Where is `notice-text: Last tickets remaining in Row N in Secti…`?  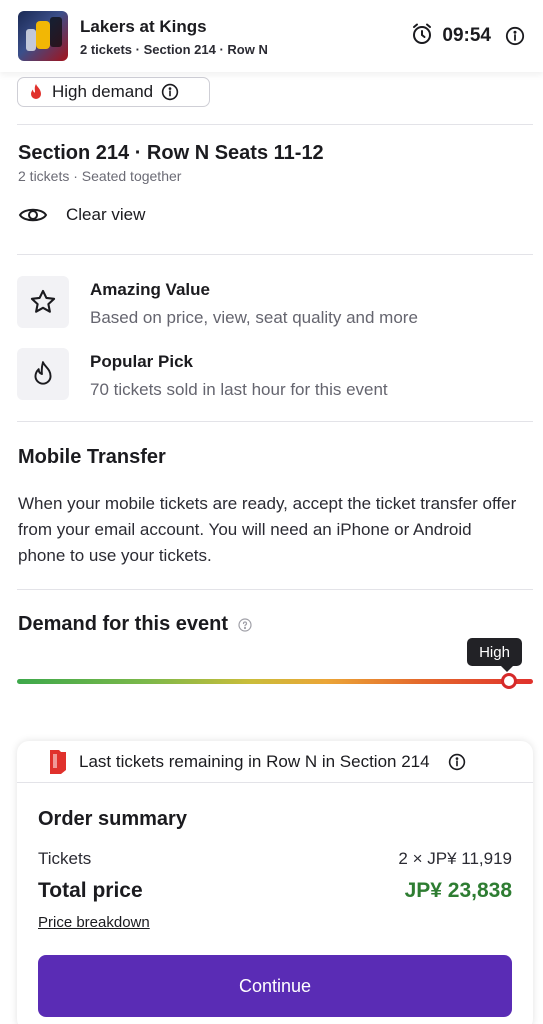
notice-text: Last tickets remaining in Row N in Secti… is located at coordinates (254, 761).